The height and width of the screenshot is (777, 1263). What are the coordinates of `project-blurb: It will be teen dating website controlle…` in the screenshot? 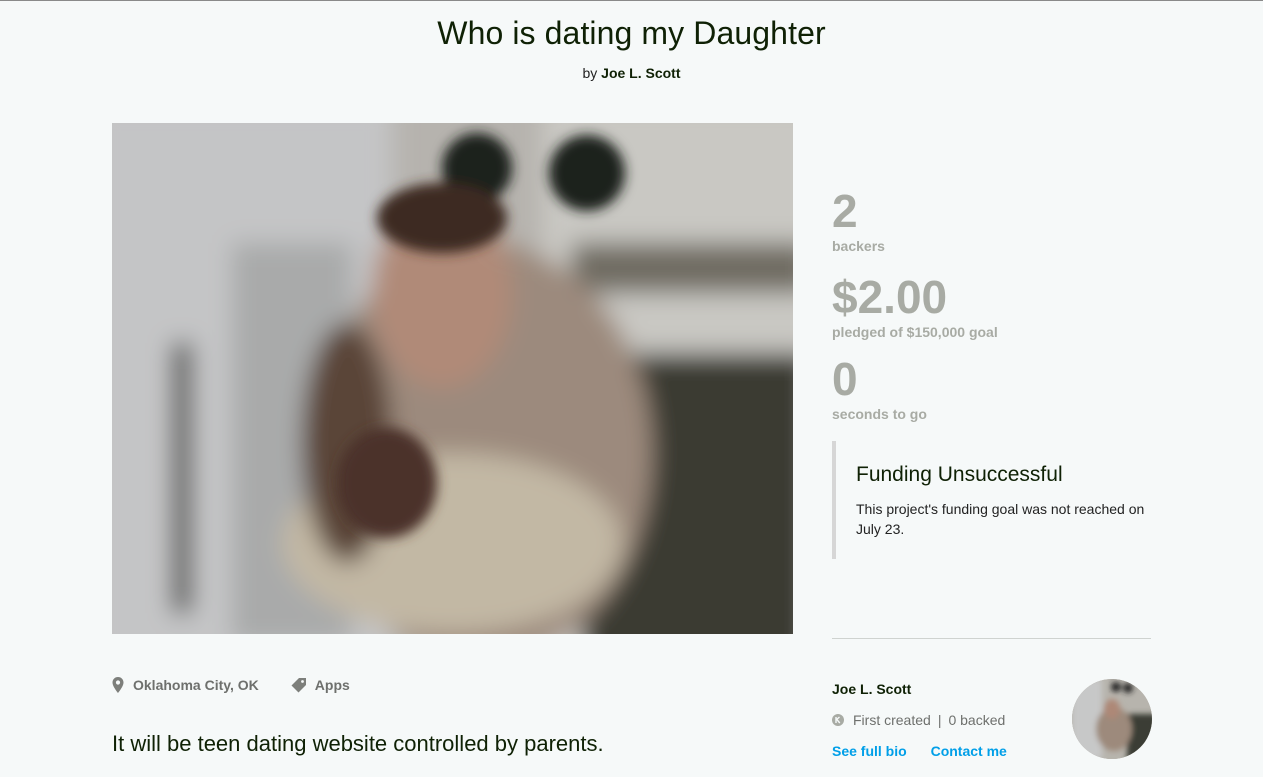 It's located at (358, 743).